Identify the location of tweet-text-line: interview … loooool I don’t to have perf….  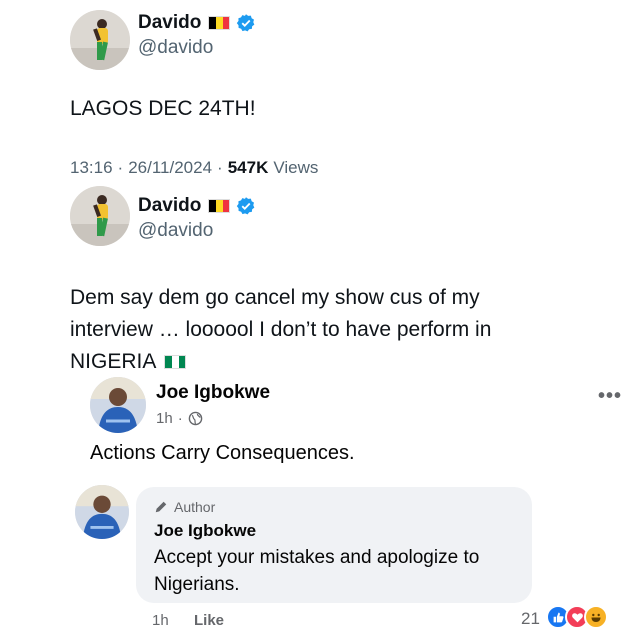
(281, 329).